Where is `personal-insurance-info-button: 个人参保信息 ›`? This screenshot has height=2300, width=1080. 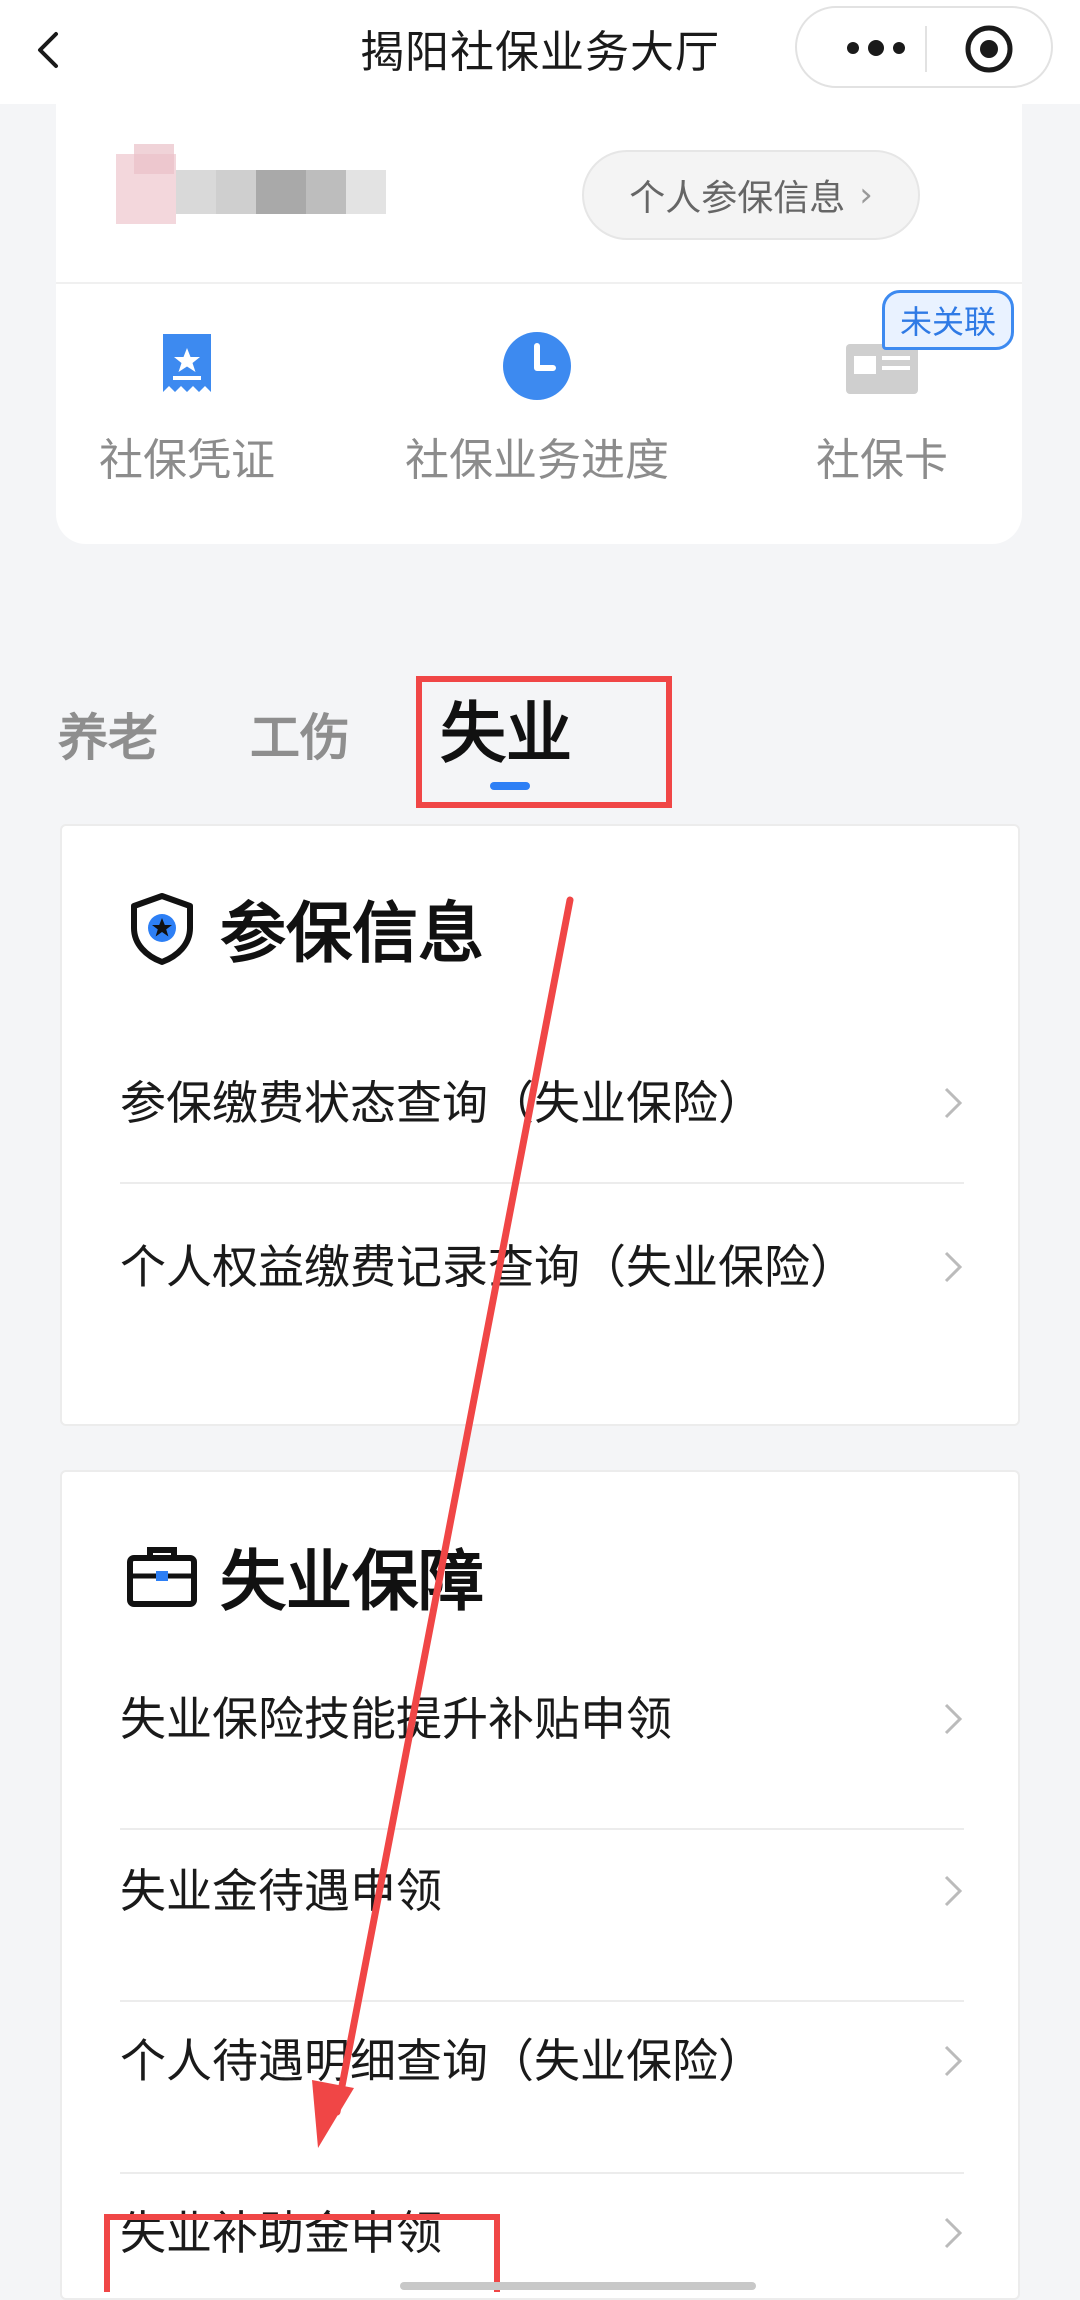 personal-insurance-info-button: 个人参保信息 › is located at coordinates (751, 195).